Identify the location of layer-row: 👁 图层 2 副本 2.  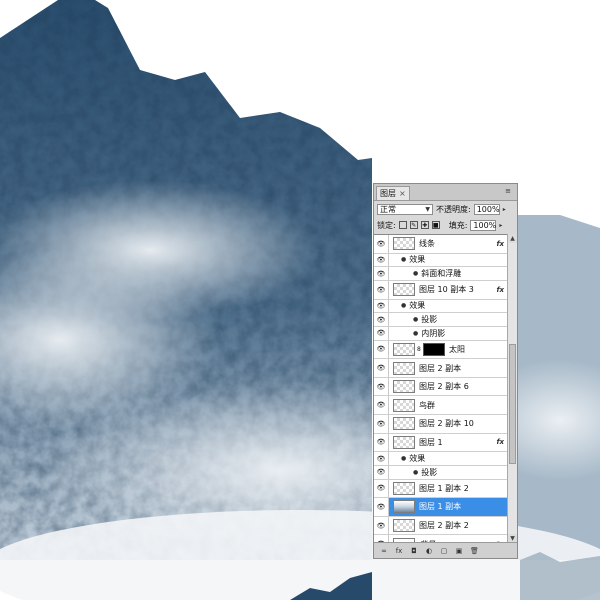
(440, 526).